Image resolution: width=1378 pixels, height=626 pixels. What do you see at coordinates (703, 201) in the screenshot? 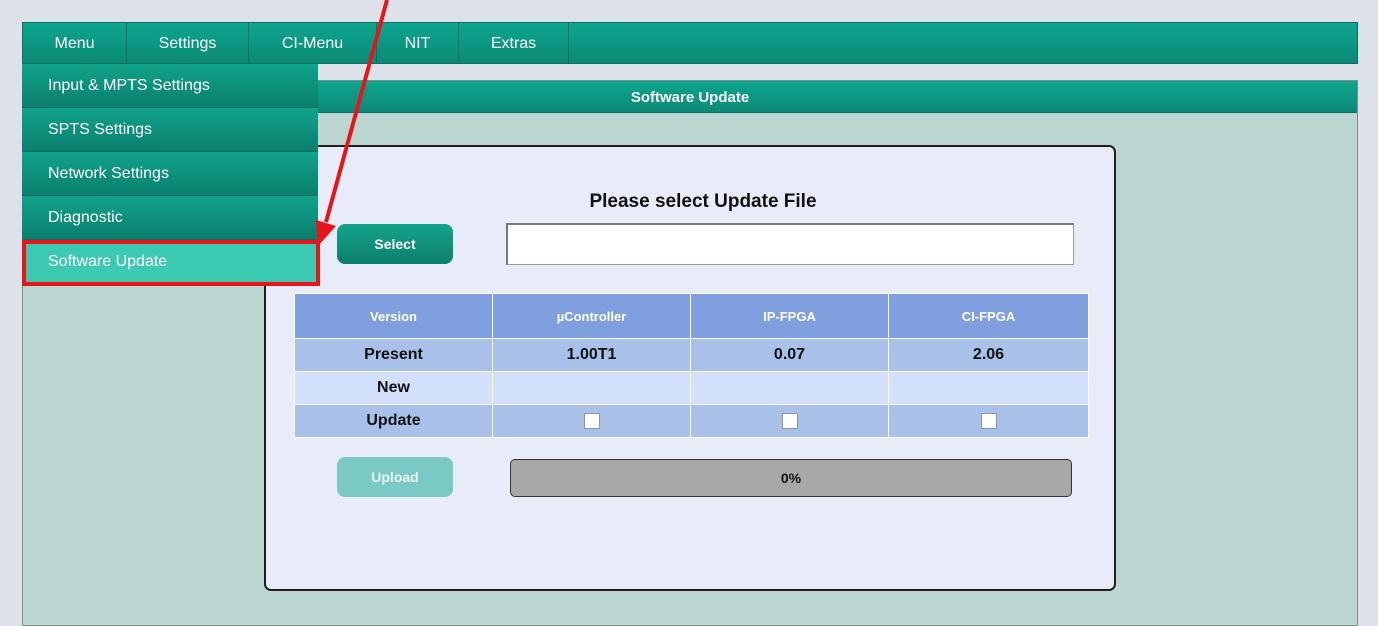
I see `panel-title: Please select Update File` at bounding box center [703, 201].